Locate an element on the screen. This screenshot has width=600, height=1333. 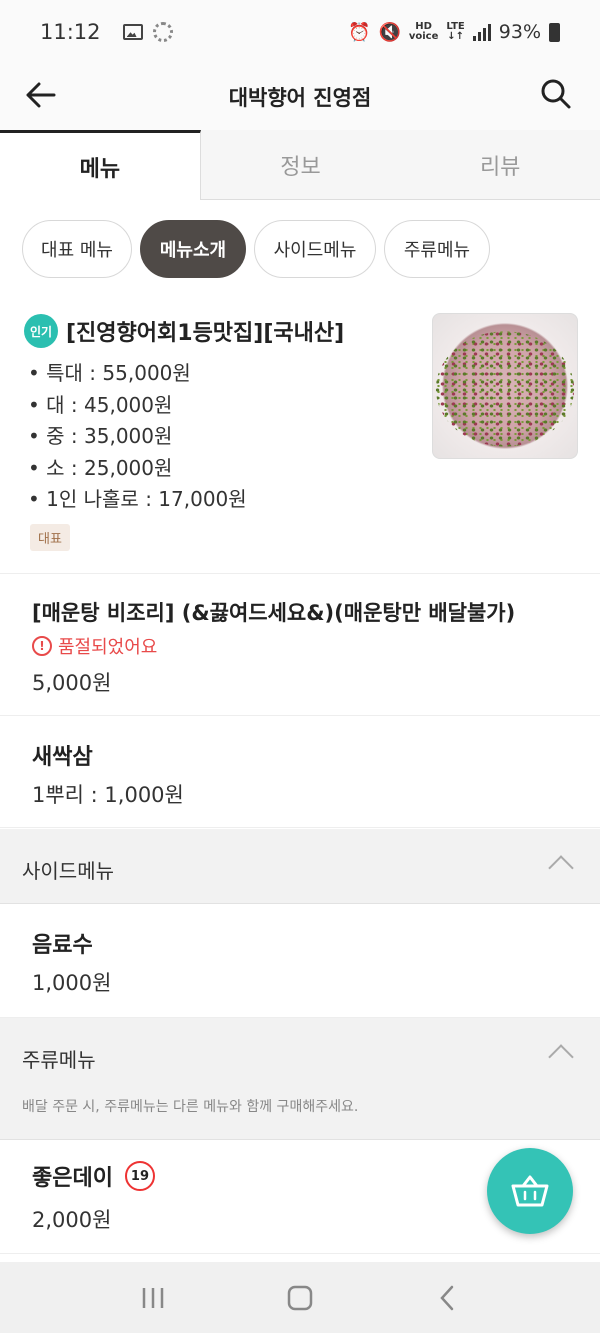
system-nav-bar is located at coordinates (300, 1297).